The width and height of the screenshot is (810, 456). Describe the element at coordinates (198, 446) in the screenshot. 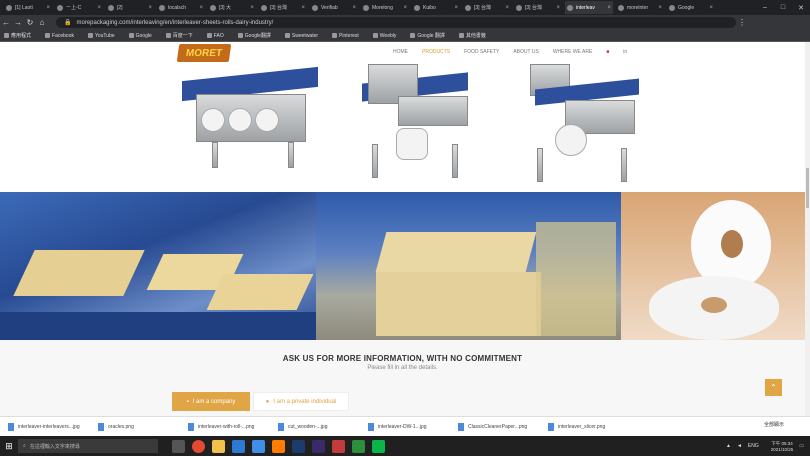

I see `chrome-icon` at that location.